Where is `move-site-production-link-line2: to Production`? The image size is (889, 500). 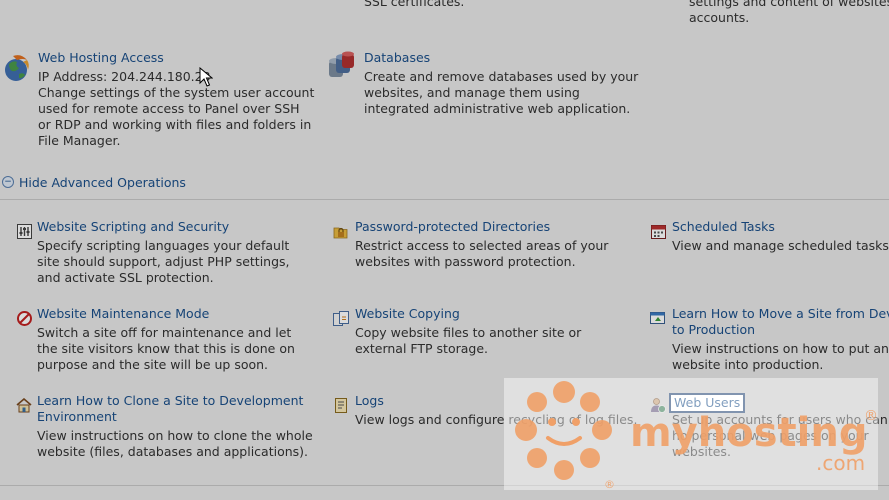 move-site-production-link-line2: to Production is located at coordinates (713, 330).